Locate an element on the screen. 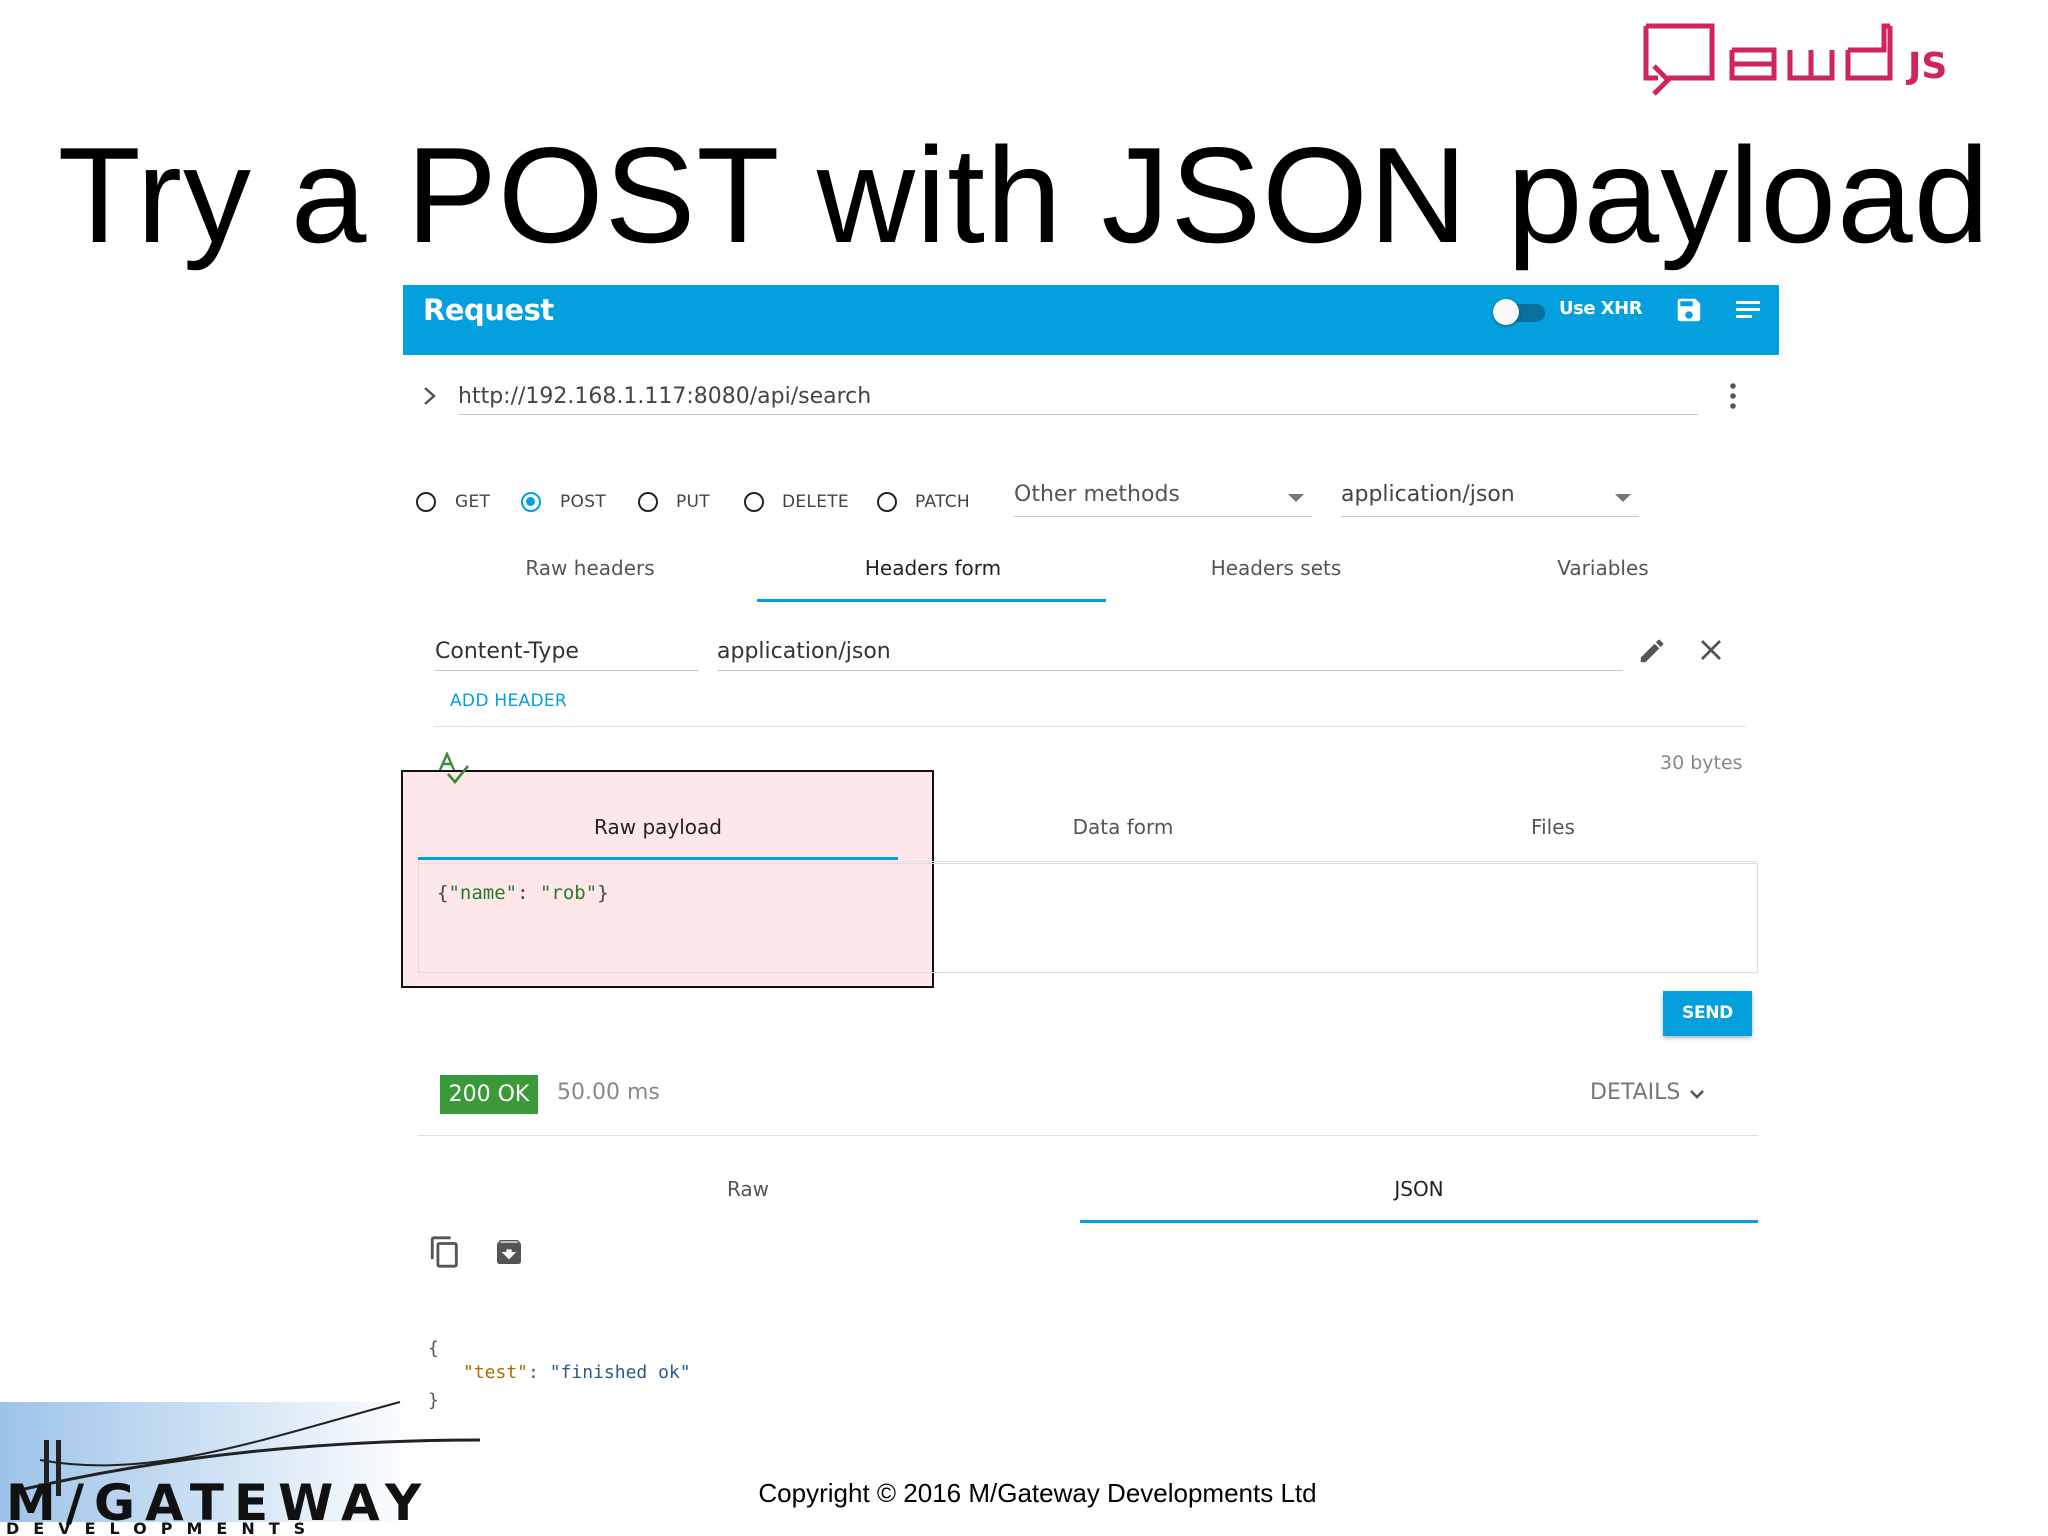 The image size is (2048, 1536). edit-pencil-icon is located at coordinates (1652, 651).